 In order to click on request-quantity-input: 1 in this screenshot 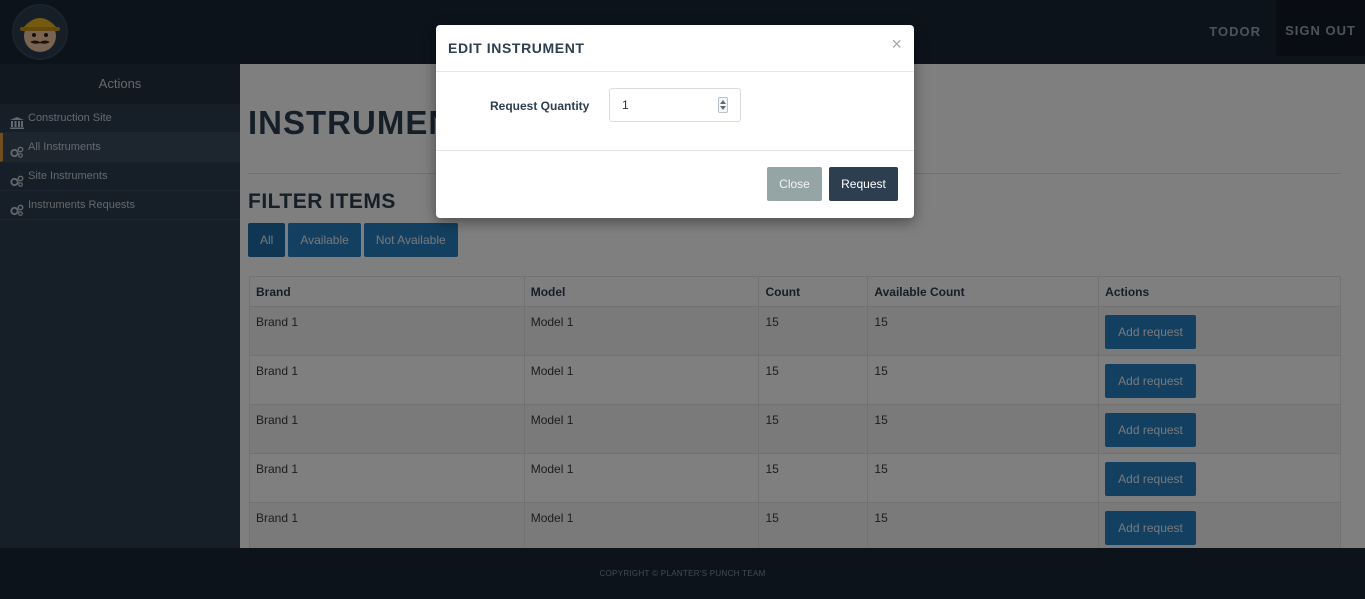, I will do `click(675, 105)`.